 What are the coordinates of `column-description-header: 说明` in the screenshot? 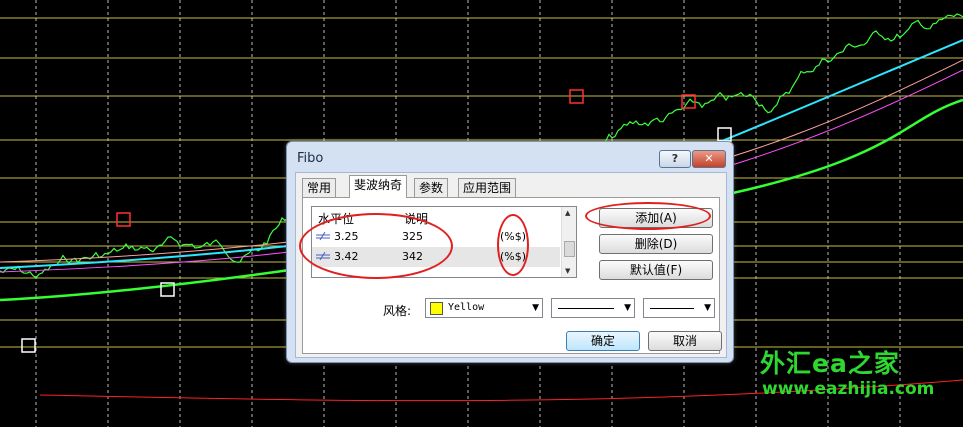 It's located at (416, 219).